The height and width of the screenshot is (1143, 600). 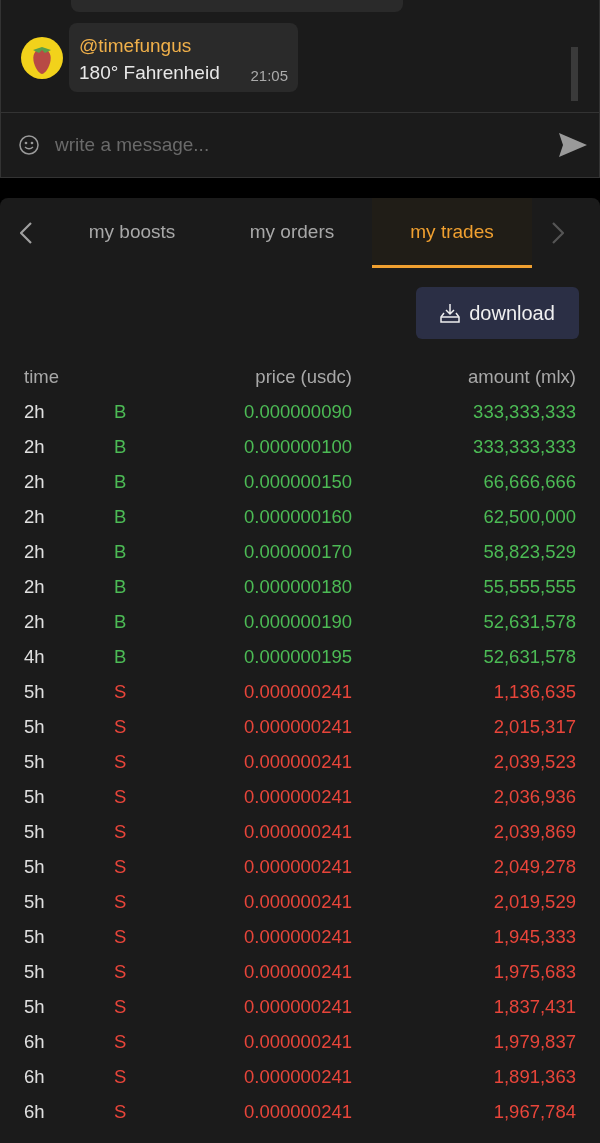 I want to click on table-cell-text: 62,500,000, so click(x=529, y=516).